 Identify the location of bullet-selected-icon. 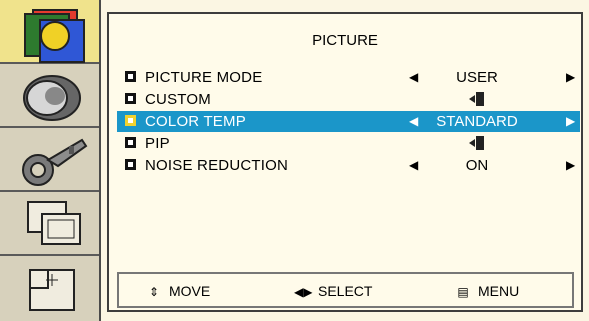
(130, 120).